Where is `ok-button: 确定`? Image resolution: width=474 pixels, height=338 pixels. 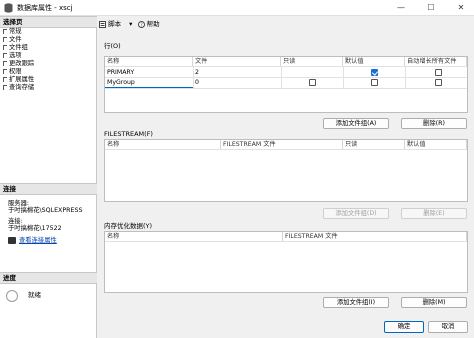 ok-button: 确定 is located at coordinates (404, 327).